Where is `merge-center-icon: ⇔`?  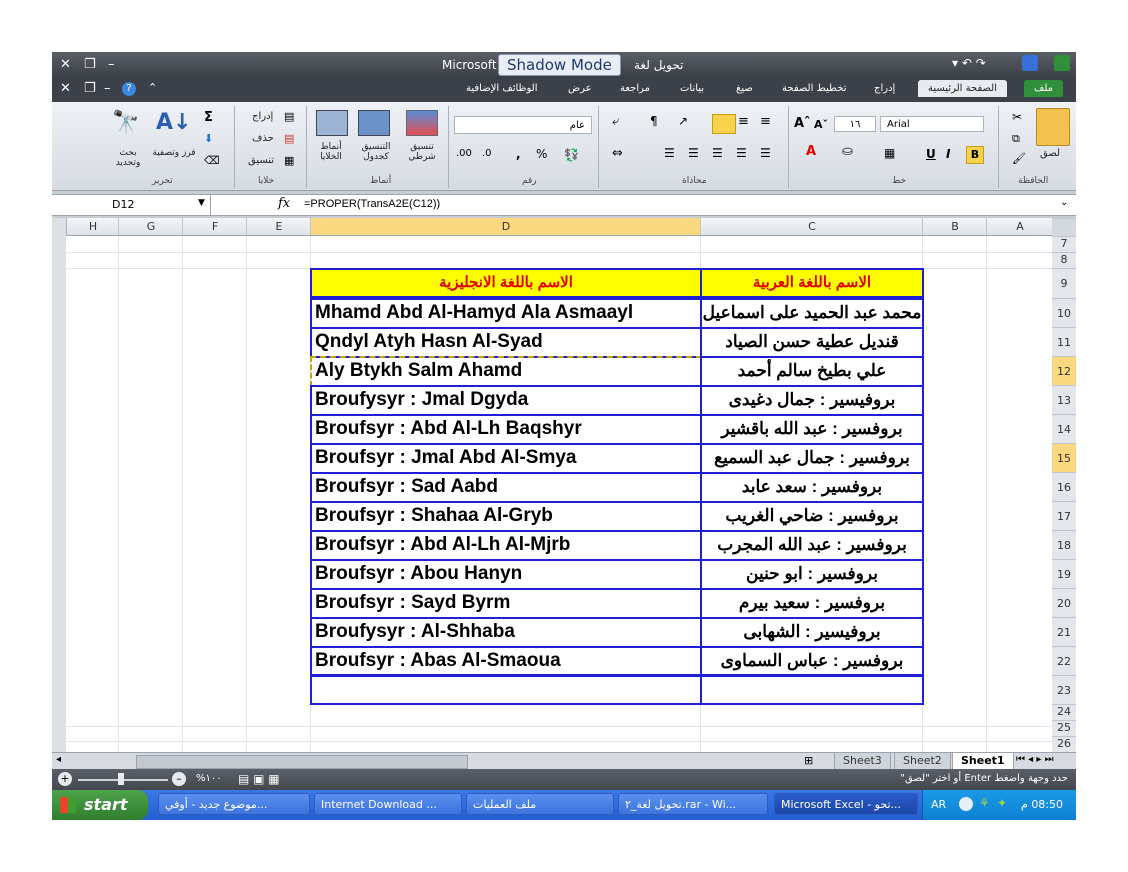 merge-center-icon: ⇔ is located at coordinates (617, 153).